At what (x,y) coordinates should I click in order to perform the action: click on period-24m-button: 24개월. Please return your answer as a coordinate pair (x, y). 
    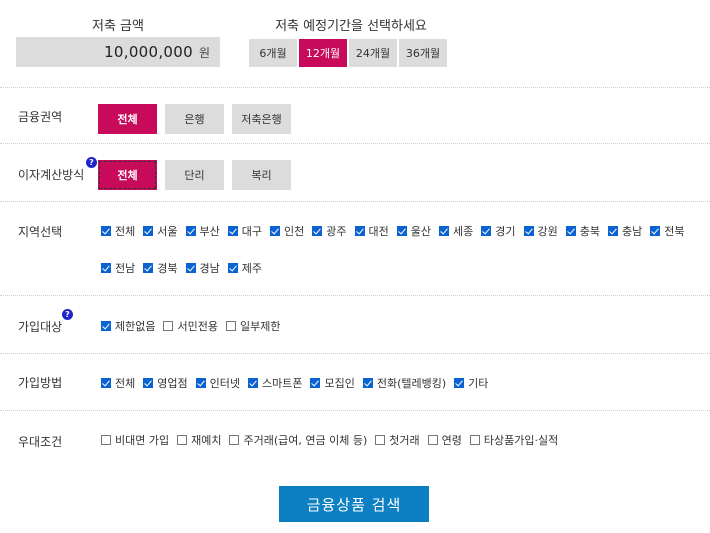
    Looking at the image, I should click on (373, 53).